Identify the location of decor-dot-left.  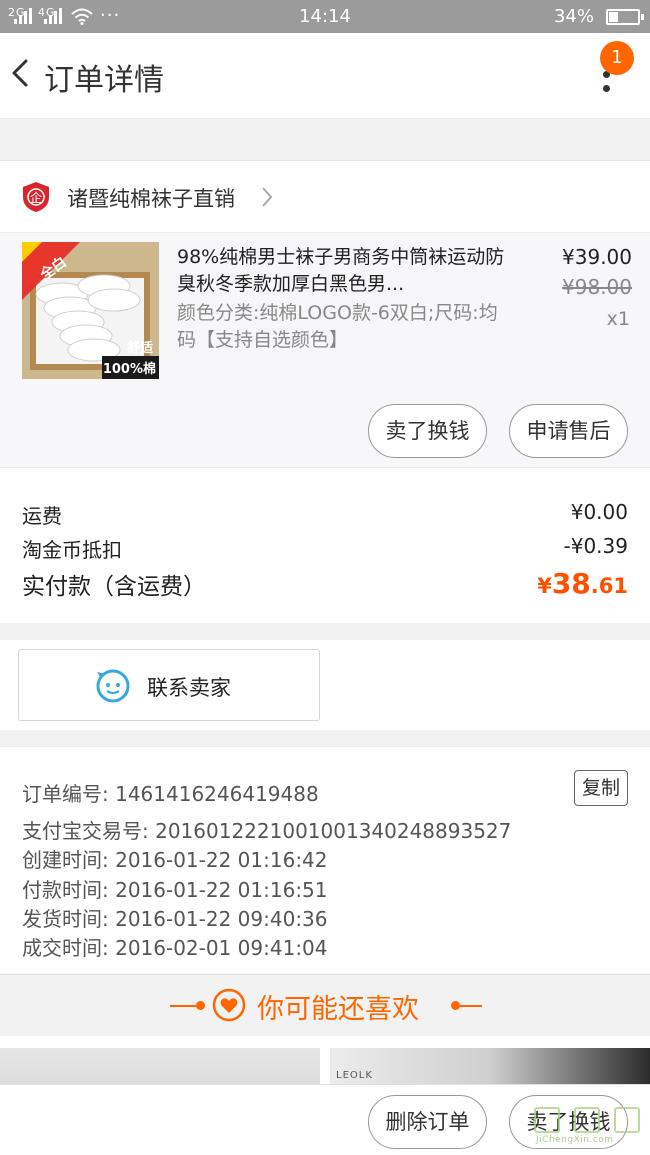
(200, 1005).